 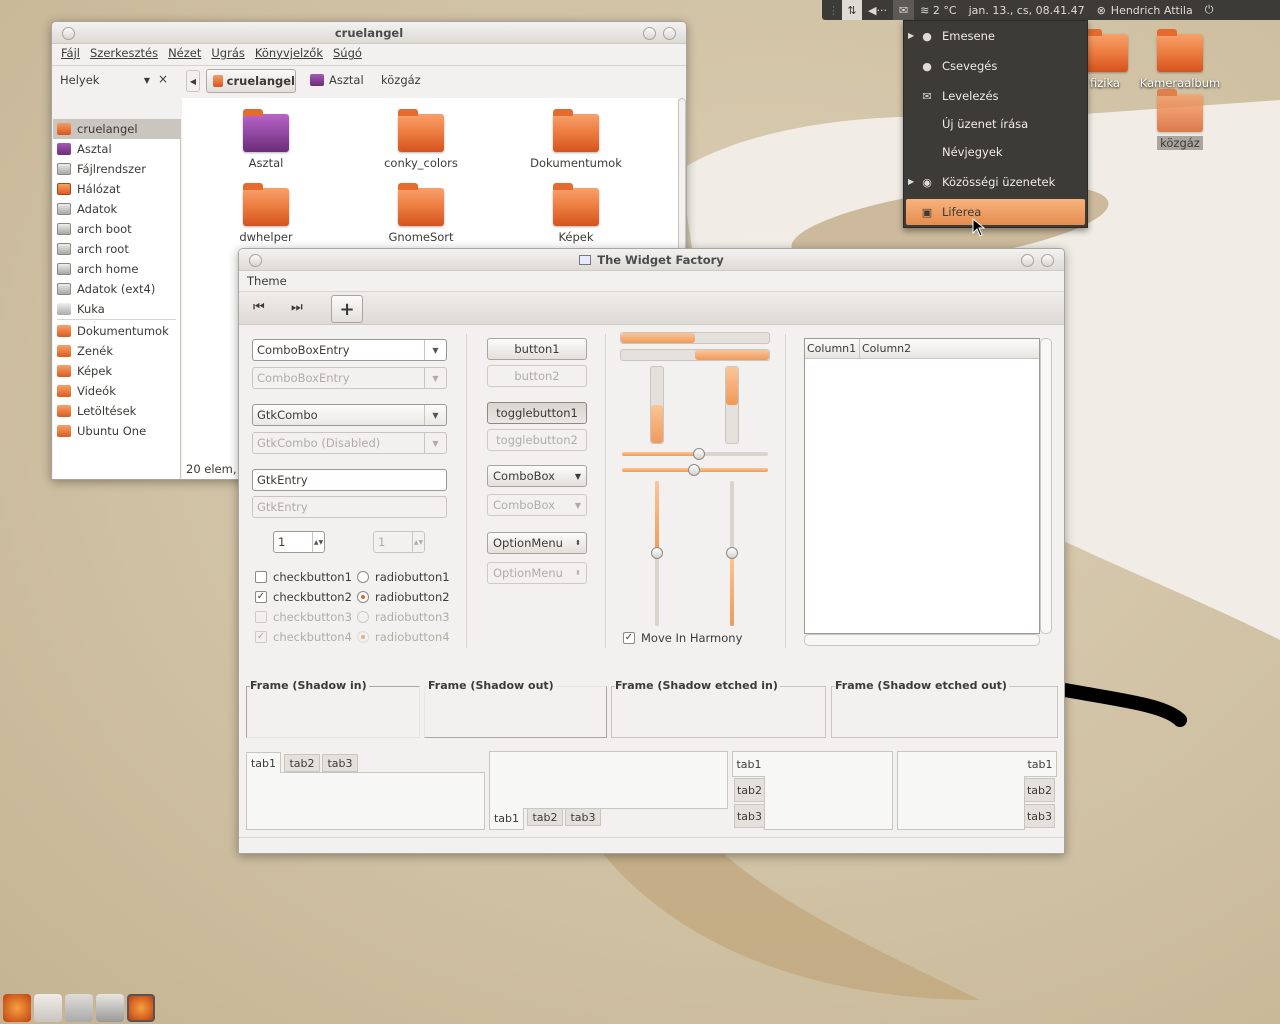 I want to click on spin-button: 1 ▲▼, so click(x=299, y=542).